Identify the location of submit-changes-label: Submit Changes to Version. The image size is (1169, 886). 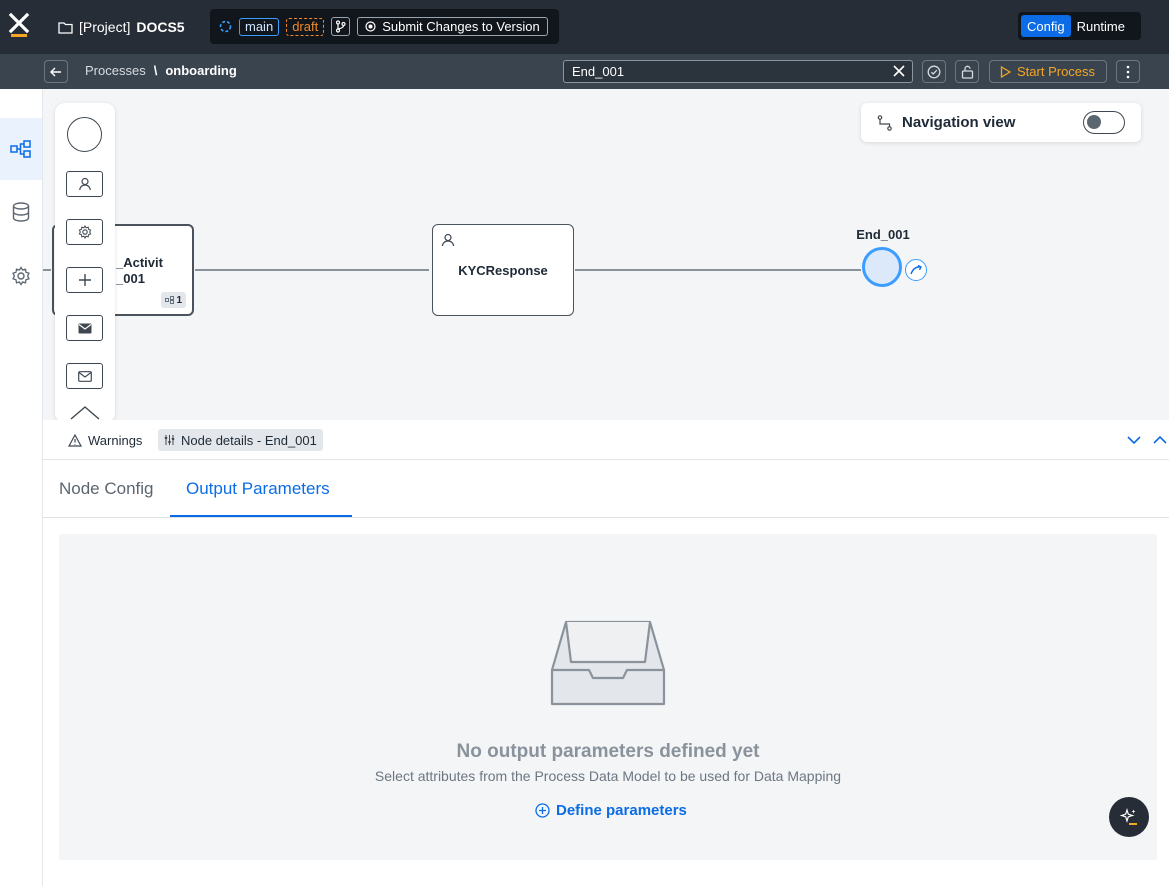
(461, 26).